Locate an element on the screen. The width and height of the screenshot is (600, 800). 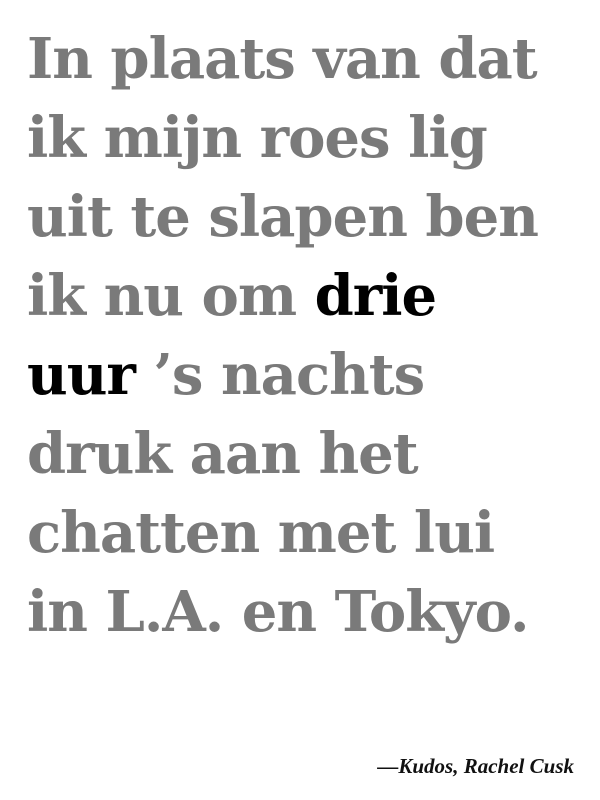
quote-line-5-text: ’s nachts is located at coordinates (279, 375).